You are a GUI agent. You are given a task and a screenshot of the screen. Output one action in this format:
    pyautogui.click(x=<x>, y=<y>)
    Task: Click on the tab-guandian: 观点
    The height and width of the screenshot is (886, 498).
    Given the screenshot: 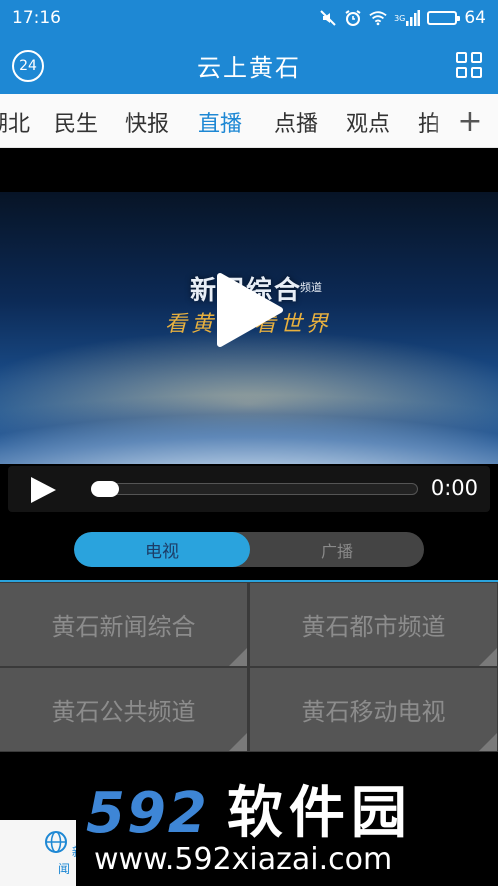 What is the action you would take?
    pyautogui.click(x=368, y=122)
    